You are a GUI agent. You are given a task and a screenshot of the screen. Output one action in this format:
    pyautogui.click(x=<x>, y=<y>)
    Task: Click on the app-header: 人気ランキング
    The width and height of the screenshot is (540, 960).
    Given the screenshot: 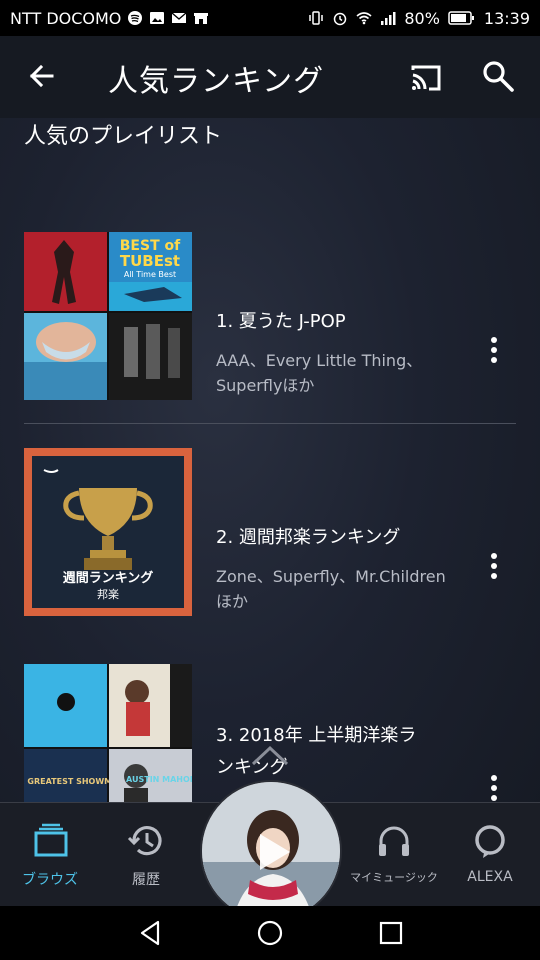 What is the action you would take?
    pyautogui.click(x=270, y=77)
    